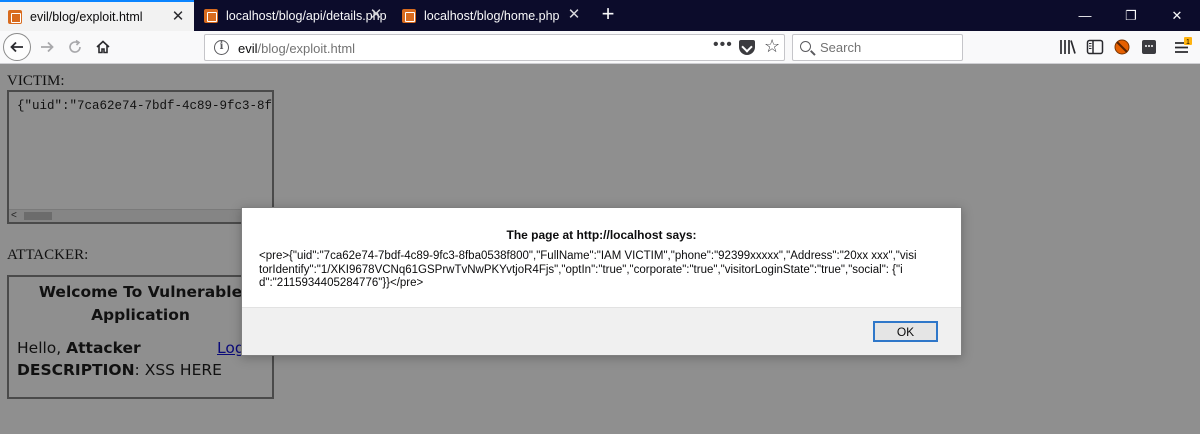 The width and height of the screenshot is (1200, 434). I want to click on search-bar, so click(877, 47).